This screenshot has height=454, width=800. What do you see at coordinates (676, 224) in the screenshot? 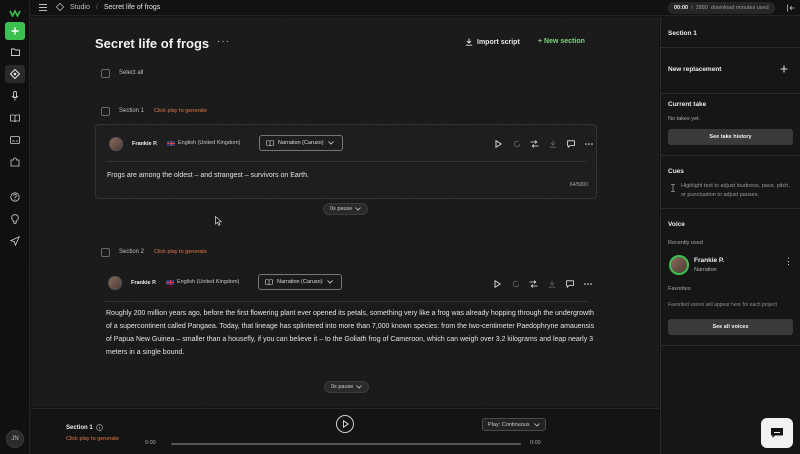
I see `voice-heading: Voice` at bounding box center [676, 224].